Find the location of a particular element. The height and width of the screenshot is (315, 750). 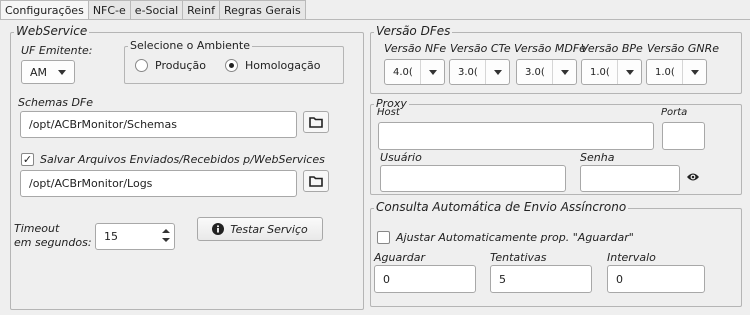

consulta-title: Consulta Automática de Envio Assíncrono is located at coordinates (501, 207).